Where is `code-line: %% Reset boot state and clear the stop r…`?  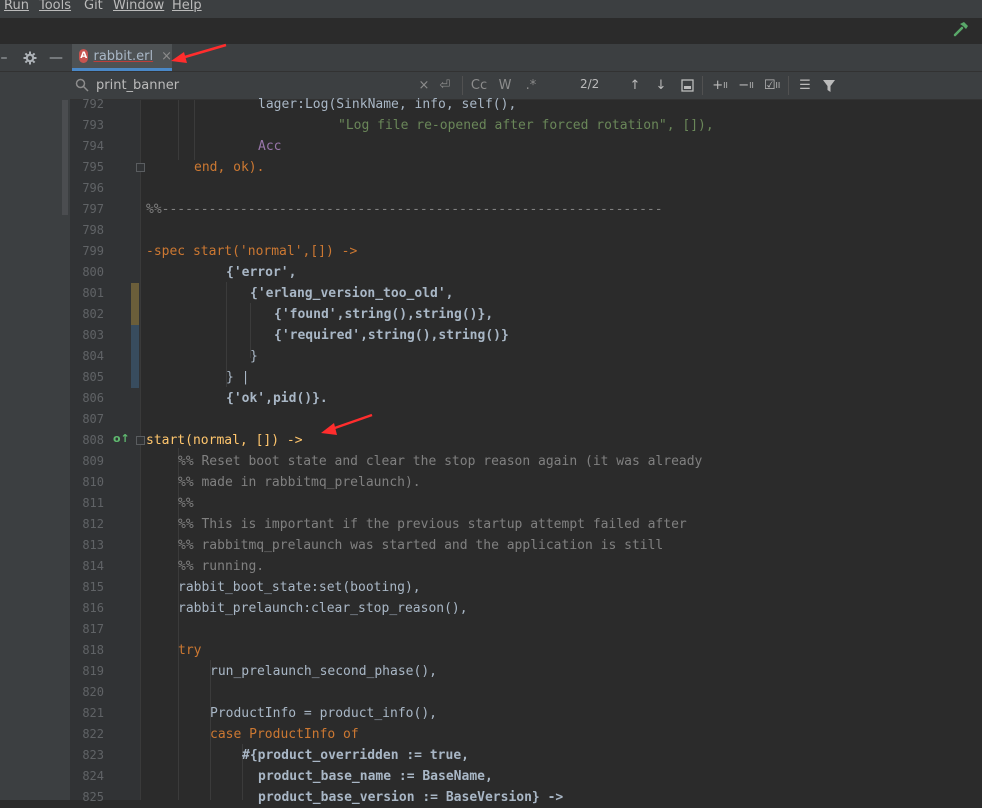 code-line: %% Reset boot state and clear the stop r… is located at coordinates (424, 461).